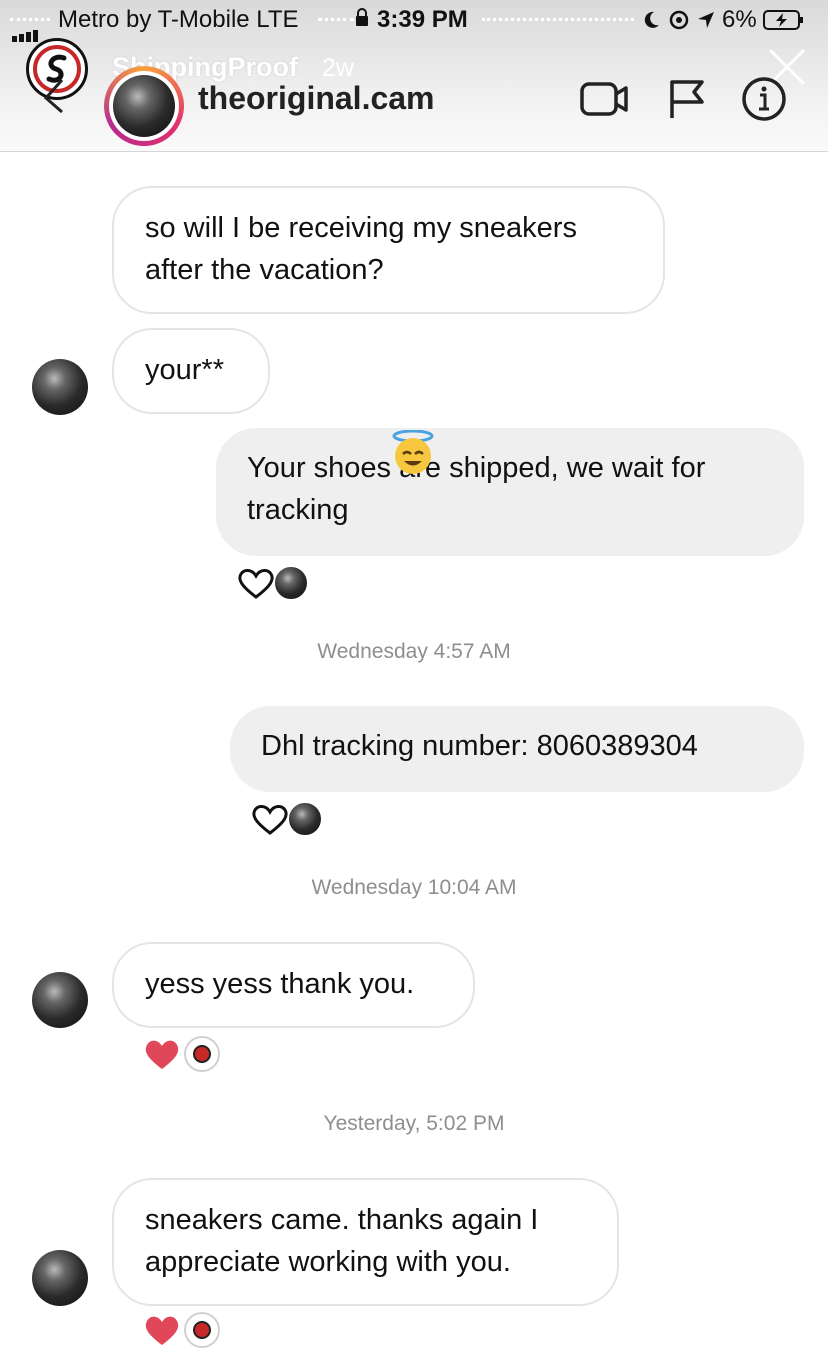 This screenshot has width=828, height=1350. Describe the element at coordinates (782, 20) in the screenshot. I see `battery-icon` at that location.